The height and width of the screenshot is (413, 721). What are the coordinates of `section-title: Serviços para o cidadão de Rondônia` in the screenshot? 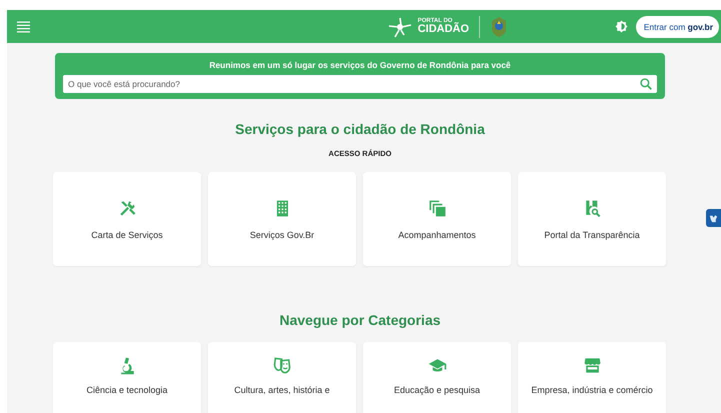 It's located at (360, 129).